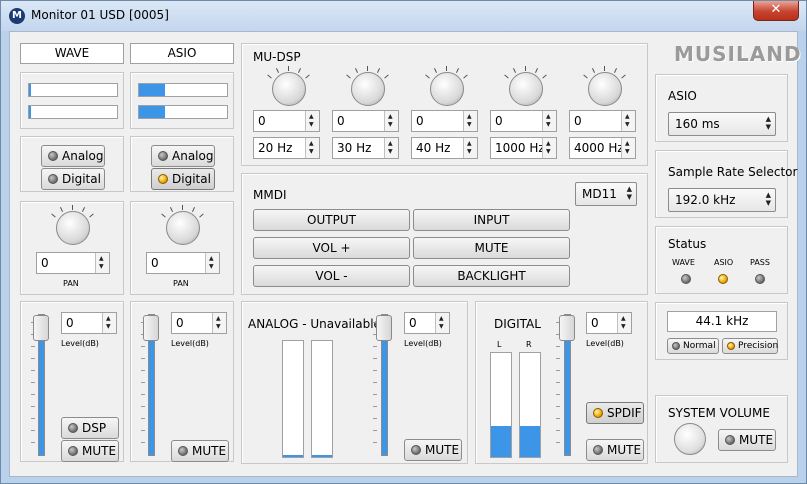 The width and height of the screenshot is (807, 484). What do you see at coordinates (776, 11) in the screenshot?
I see `close-button: ✕` at bounding box center [776, 11].